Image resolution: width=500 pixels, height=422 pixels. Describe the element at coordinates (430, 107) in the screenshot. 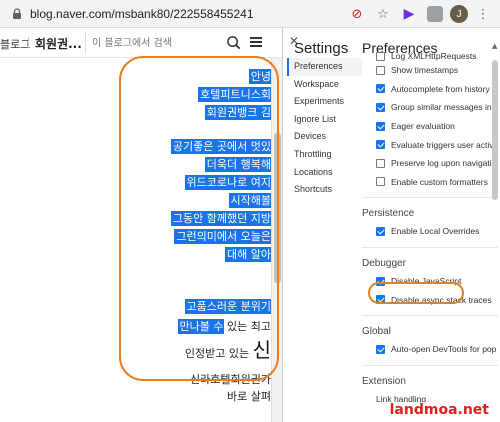

I see `option-group-similar: Group similar messages in c` at that location.